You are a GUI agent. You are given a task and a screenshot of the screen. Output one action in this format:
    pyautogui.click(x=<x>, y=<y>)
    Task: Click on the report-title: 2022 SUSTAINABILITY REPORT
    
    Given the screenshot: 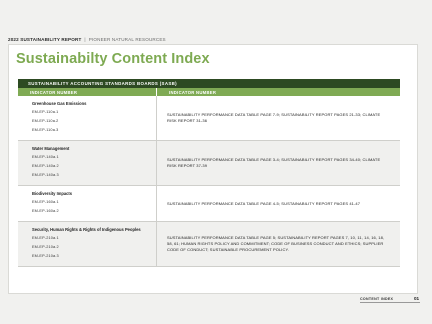 What is the action you would take?
    pyautogui.click(x=45, y=39)
    